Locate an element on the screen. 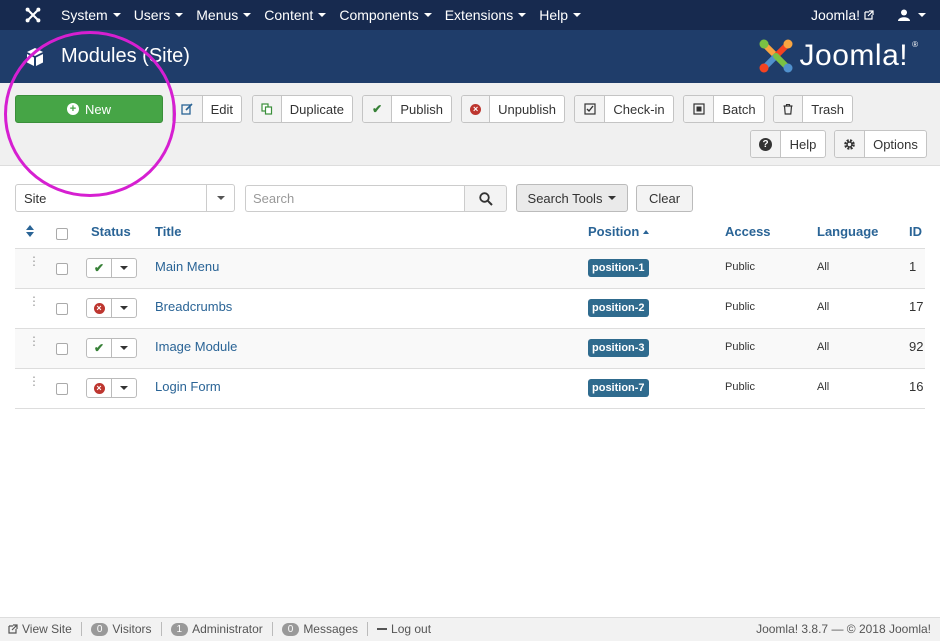 Image resolution: width=940 pixels, height=641 pixels. visitors-status: 0 Visitors is located at coordinates (121, 629).